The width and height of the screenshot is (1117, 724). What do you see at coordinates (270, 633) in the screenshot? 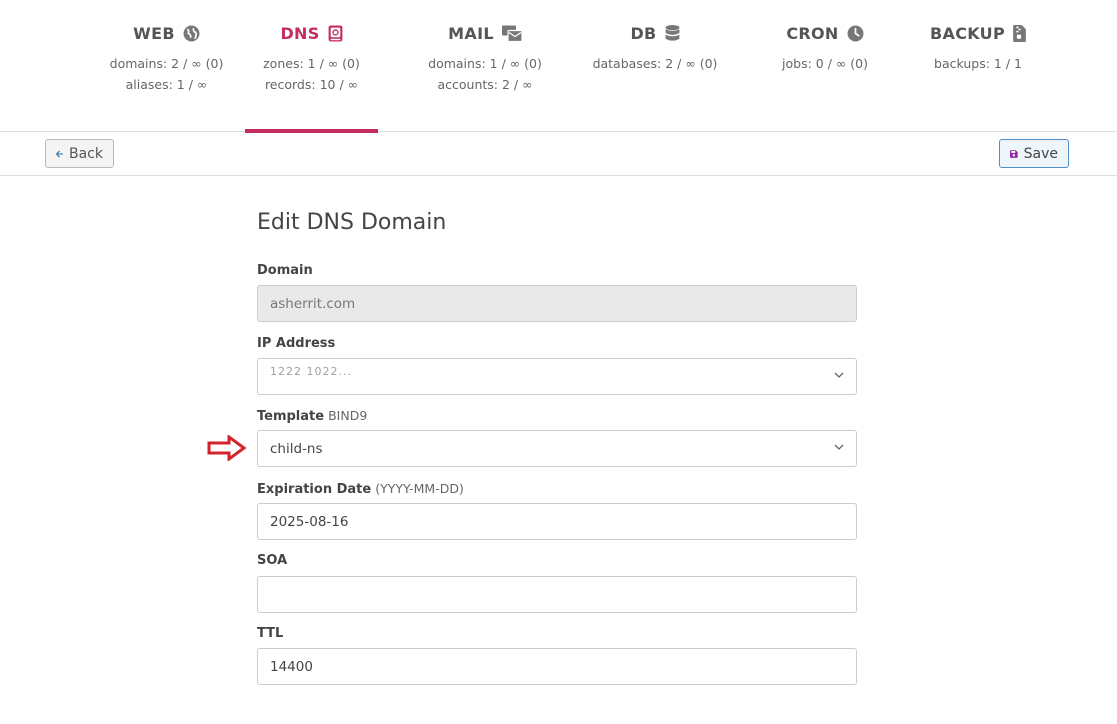
I see `ttl-label: TTL` at bounding box center [270, 633].